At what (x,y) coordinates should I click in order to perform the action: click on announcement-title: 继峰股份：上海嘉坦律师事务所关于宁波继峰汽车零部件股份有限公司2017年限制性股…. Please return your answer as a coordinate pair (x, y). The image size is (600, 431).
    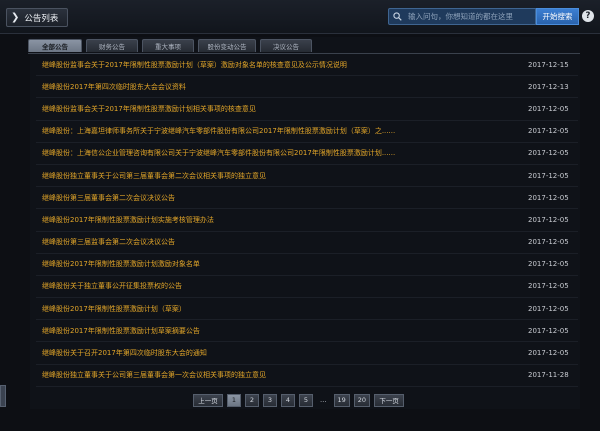
    Looking at the image, I should click on (282, 131).